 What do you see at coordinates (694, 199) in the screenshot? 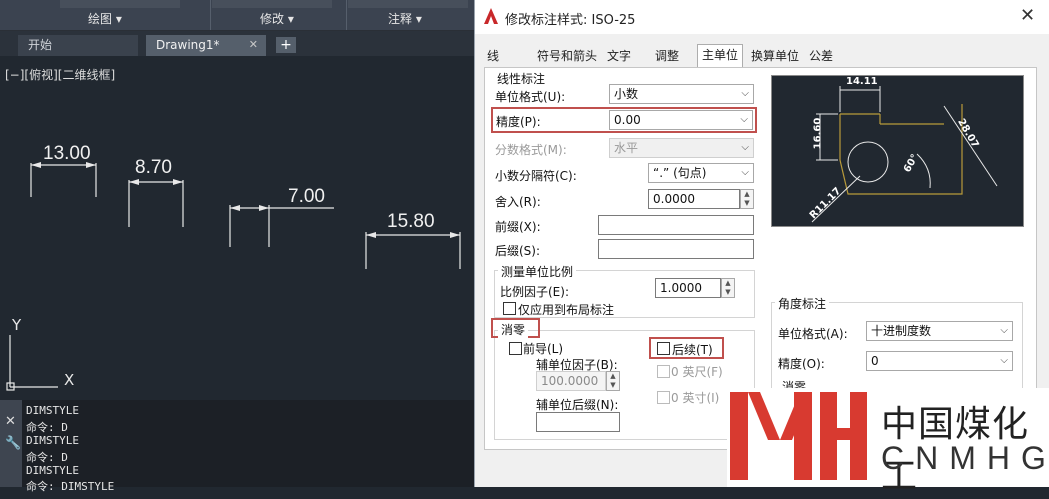
I see `round-off-input: 0.0000` at bounding box center [694, 199].